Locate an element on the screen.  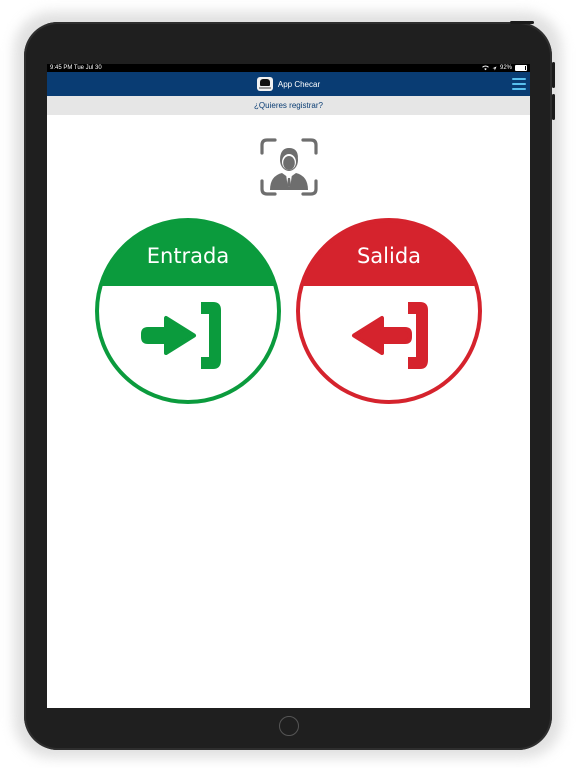
status-indicators: 92% is located at coordinates (504, 68).